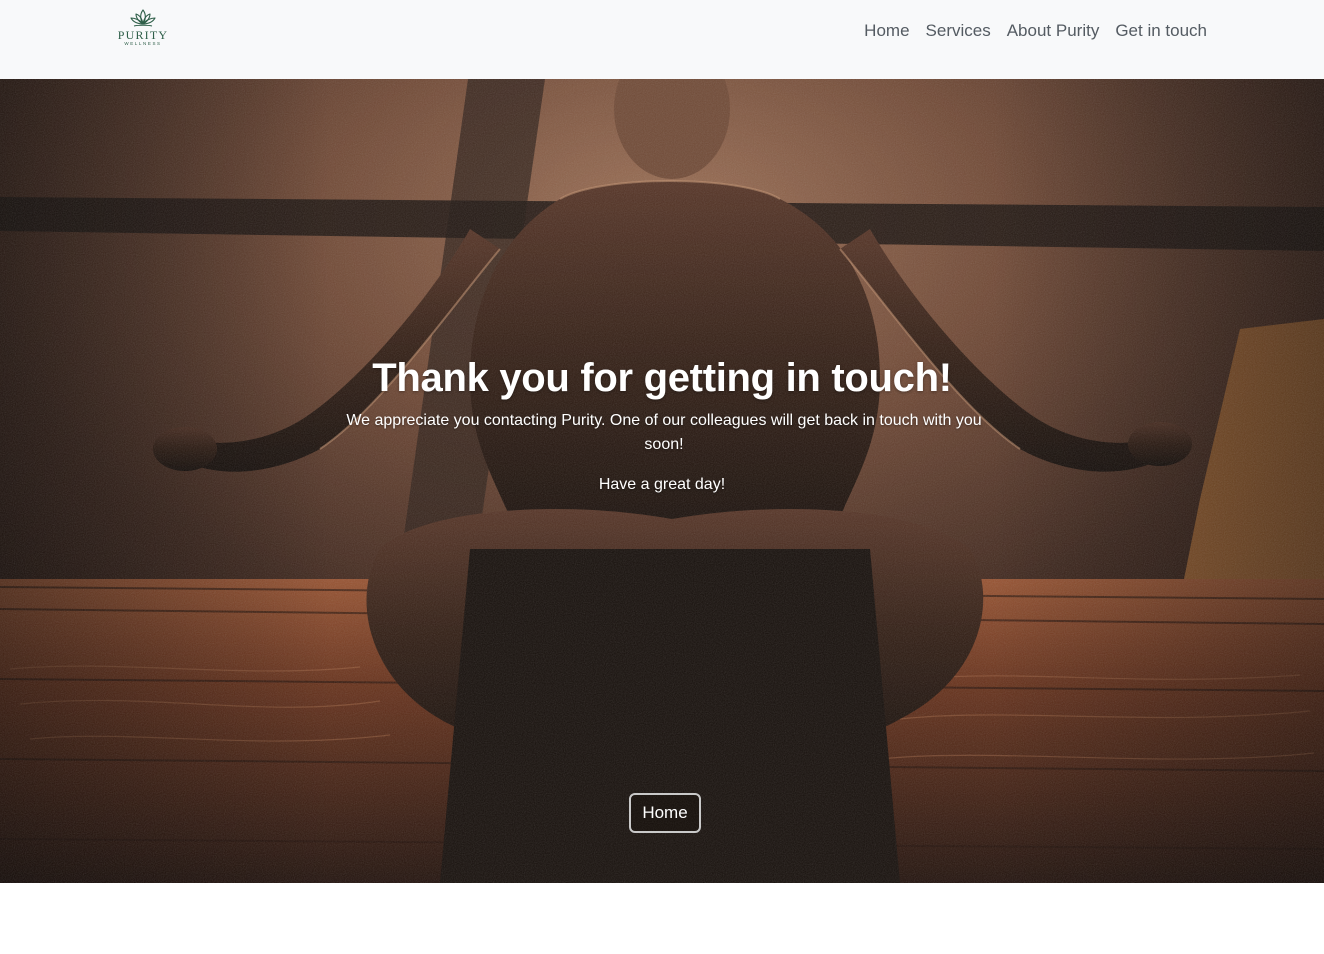  I want to click on nav-link-contact: Get in touch, so click(1161, 31).